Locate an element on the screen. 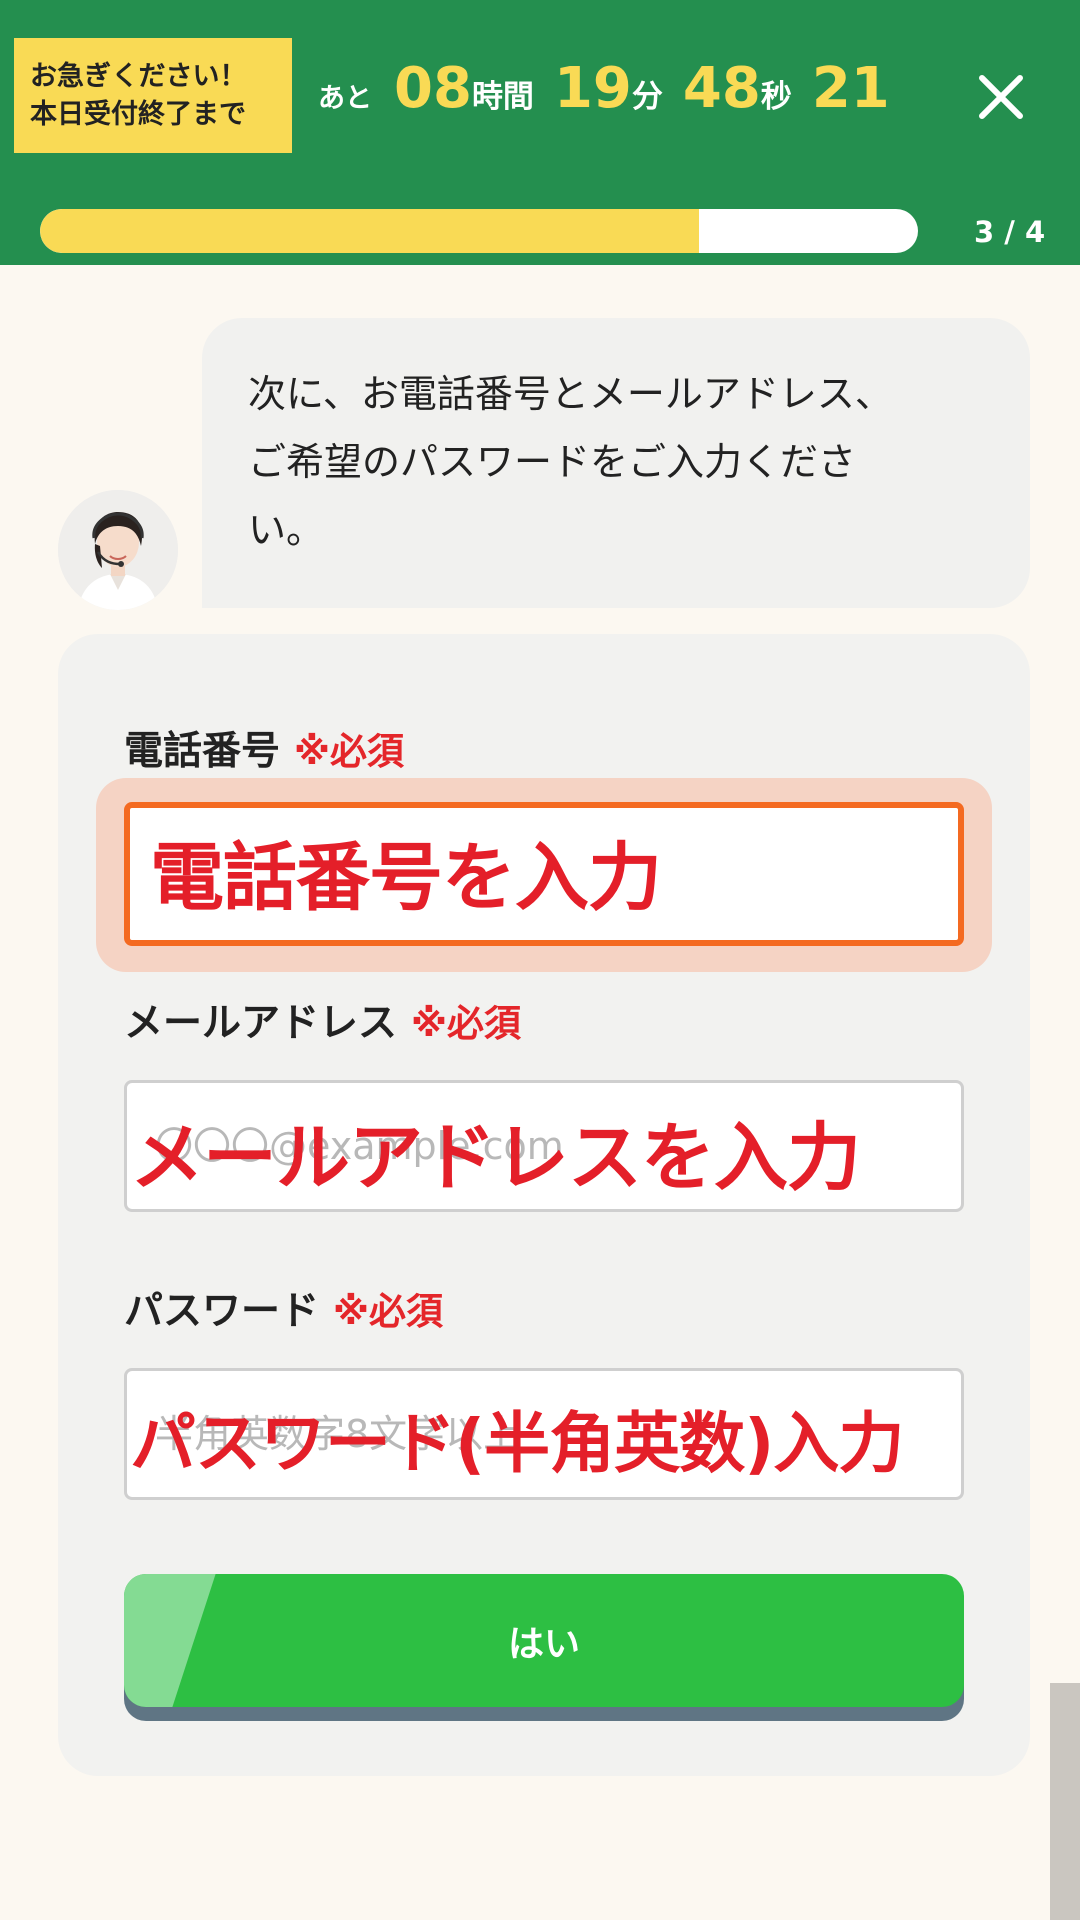 This screenshot has width=1080, height=1920. email-input is located at coordinates (544, 1146).